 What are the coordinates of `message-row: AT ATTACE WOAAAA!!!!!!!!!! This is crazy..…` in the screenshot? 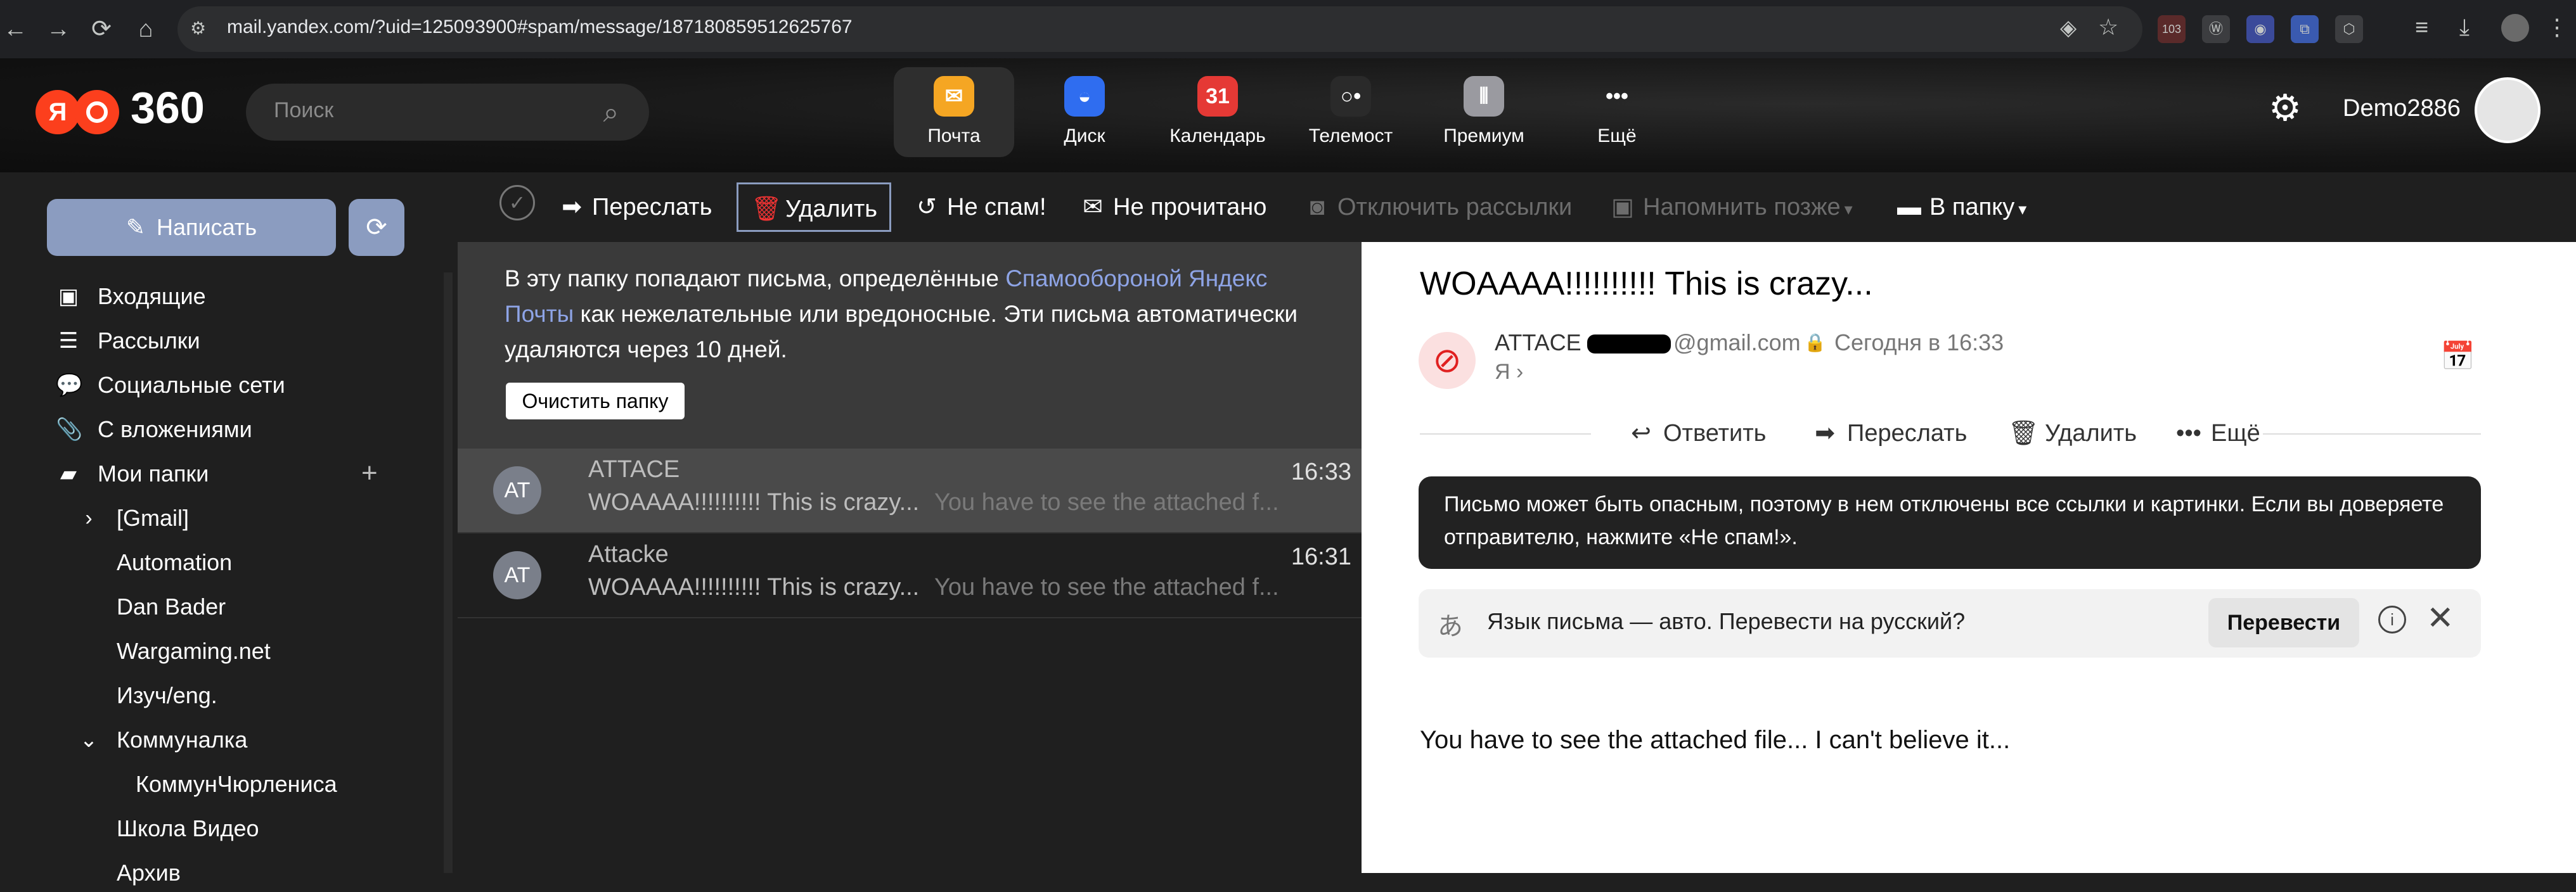 It's located at (910, 491).